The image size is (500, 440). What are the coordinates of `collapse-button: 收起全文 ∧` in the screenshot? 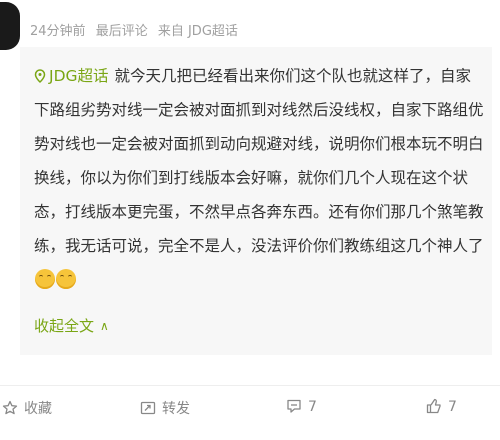 It's located at (71, 325).